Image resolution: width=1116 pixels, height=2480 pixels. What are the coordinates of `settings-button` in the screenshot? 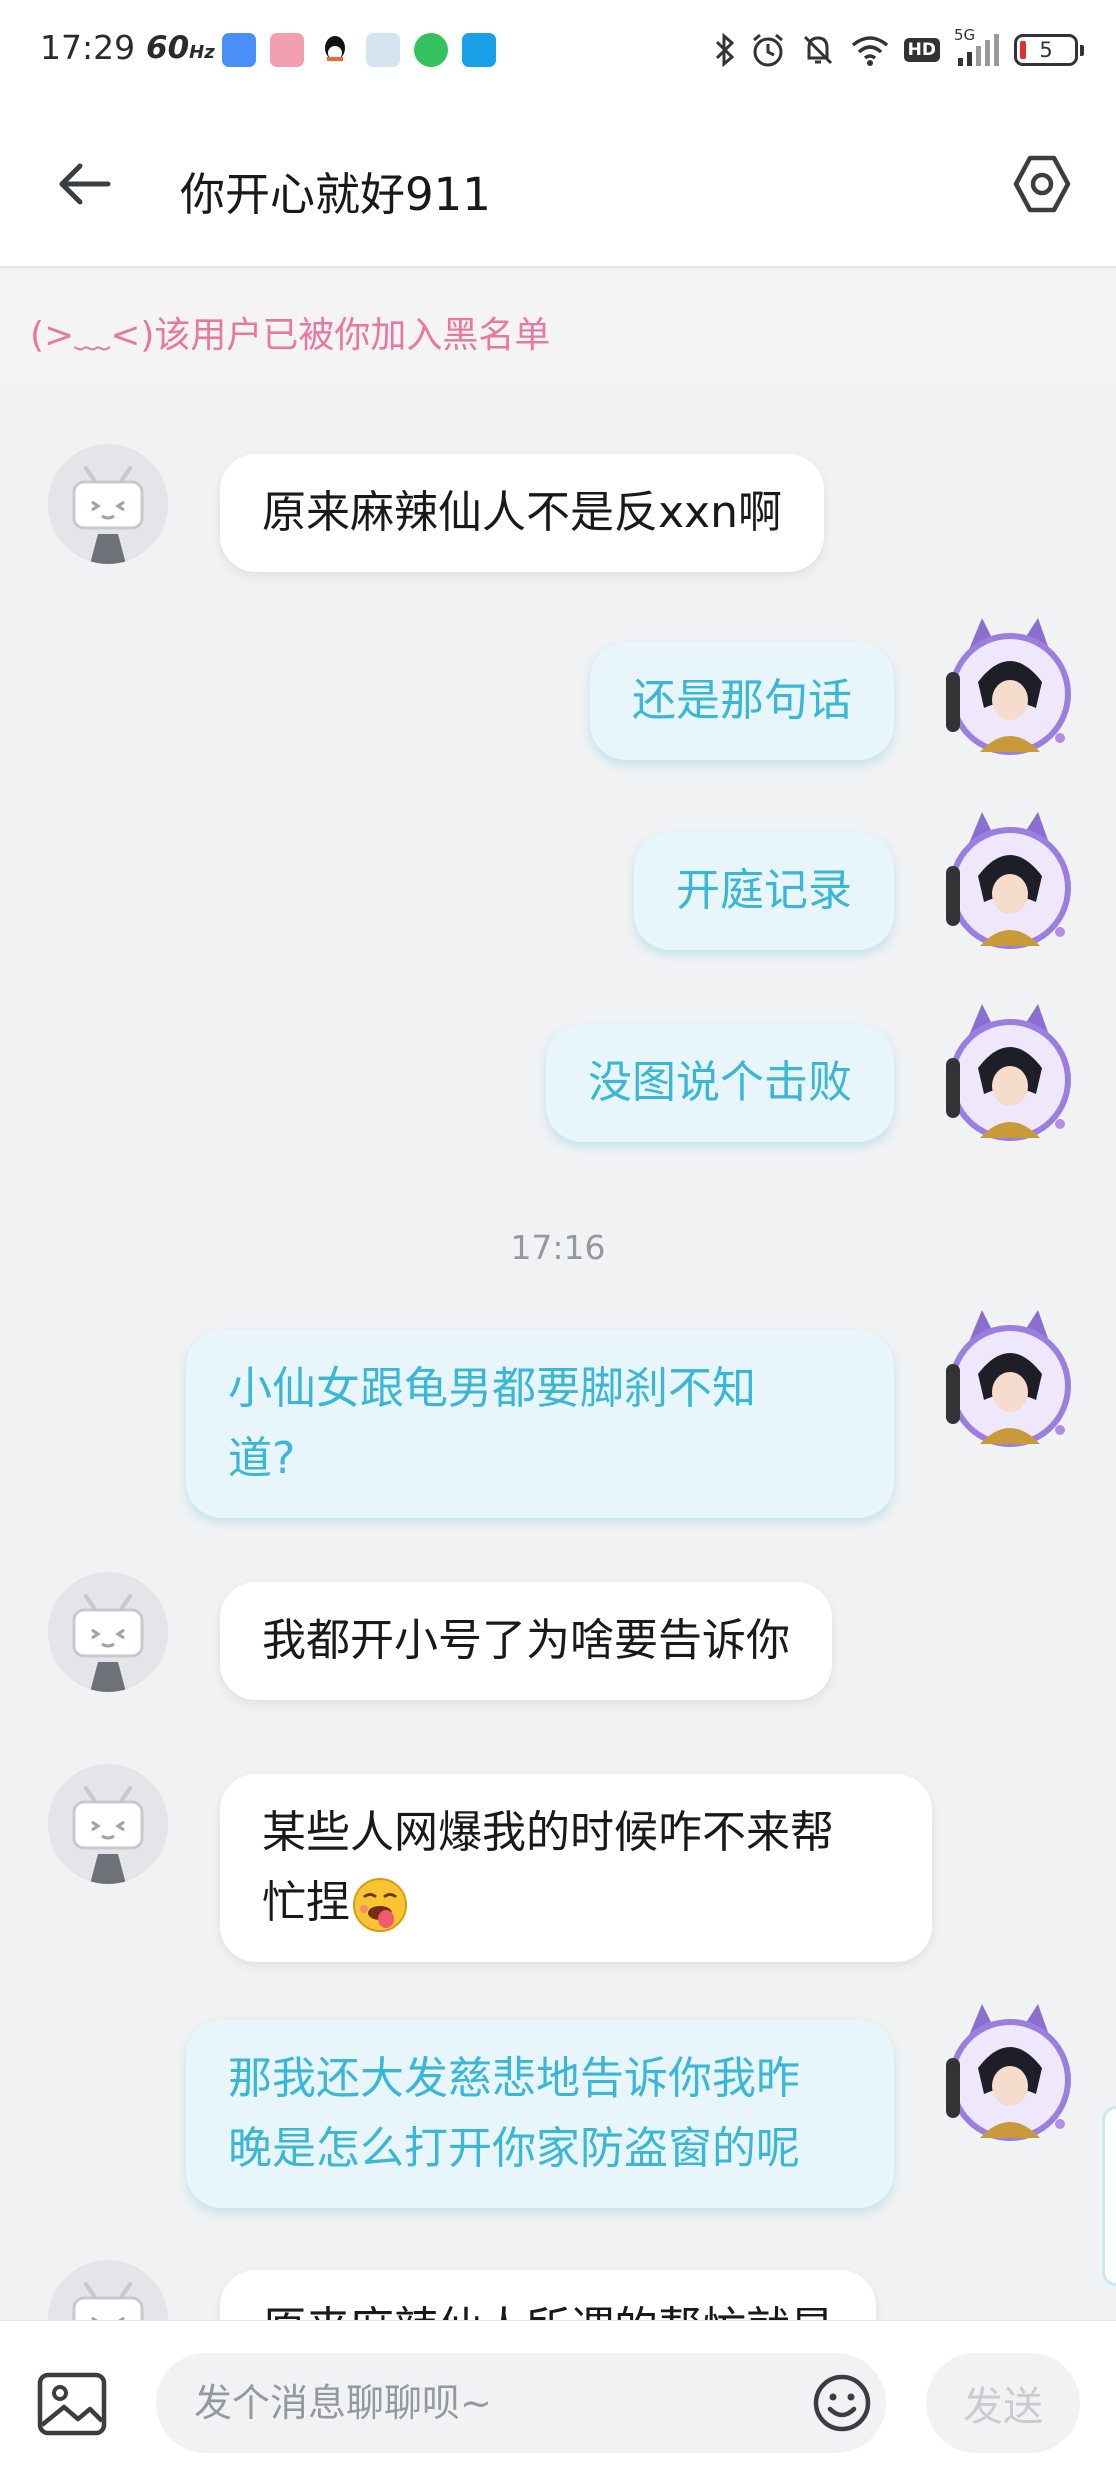 It's located at (1042, 184).